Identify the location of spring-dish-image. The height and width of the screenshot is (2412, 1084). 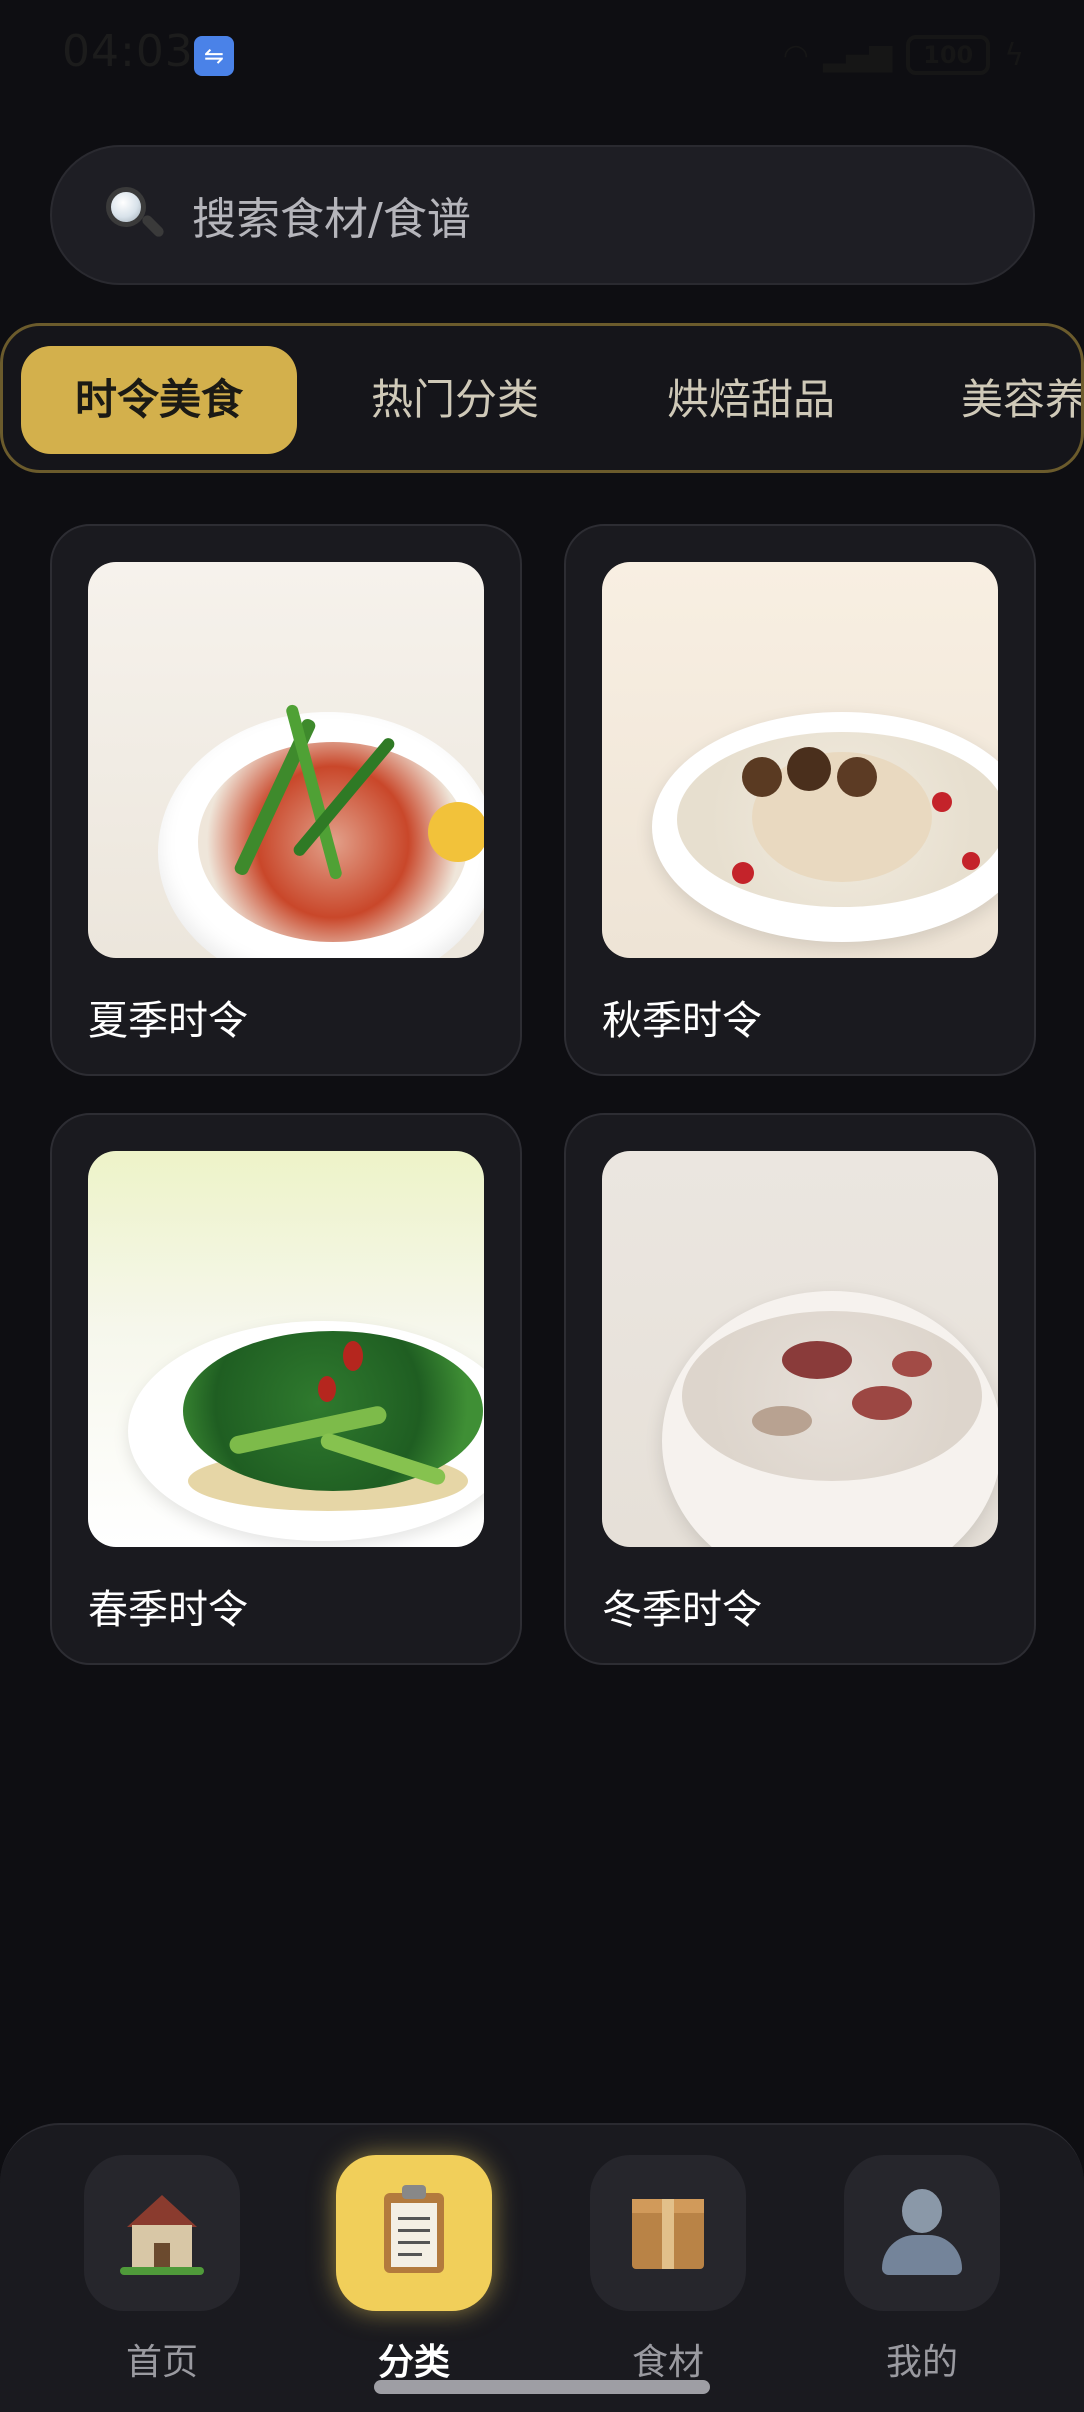
(286, 1349).